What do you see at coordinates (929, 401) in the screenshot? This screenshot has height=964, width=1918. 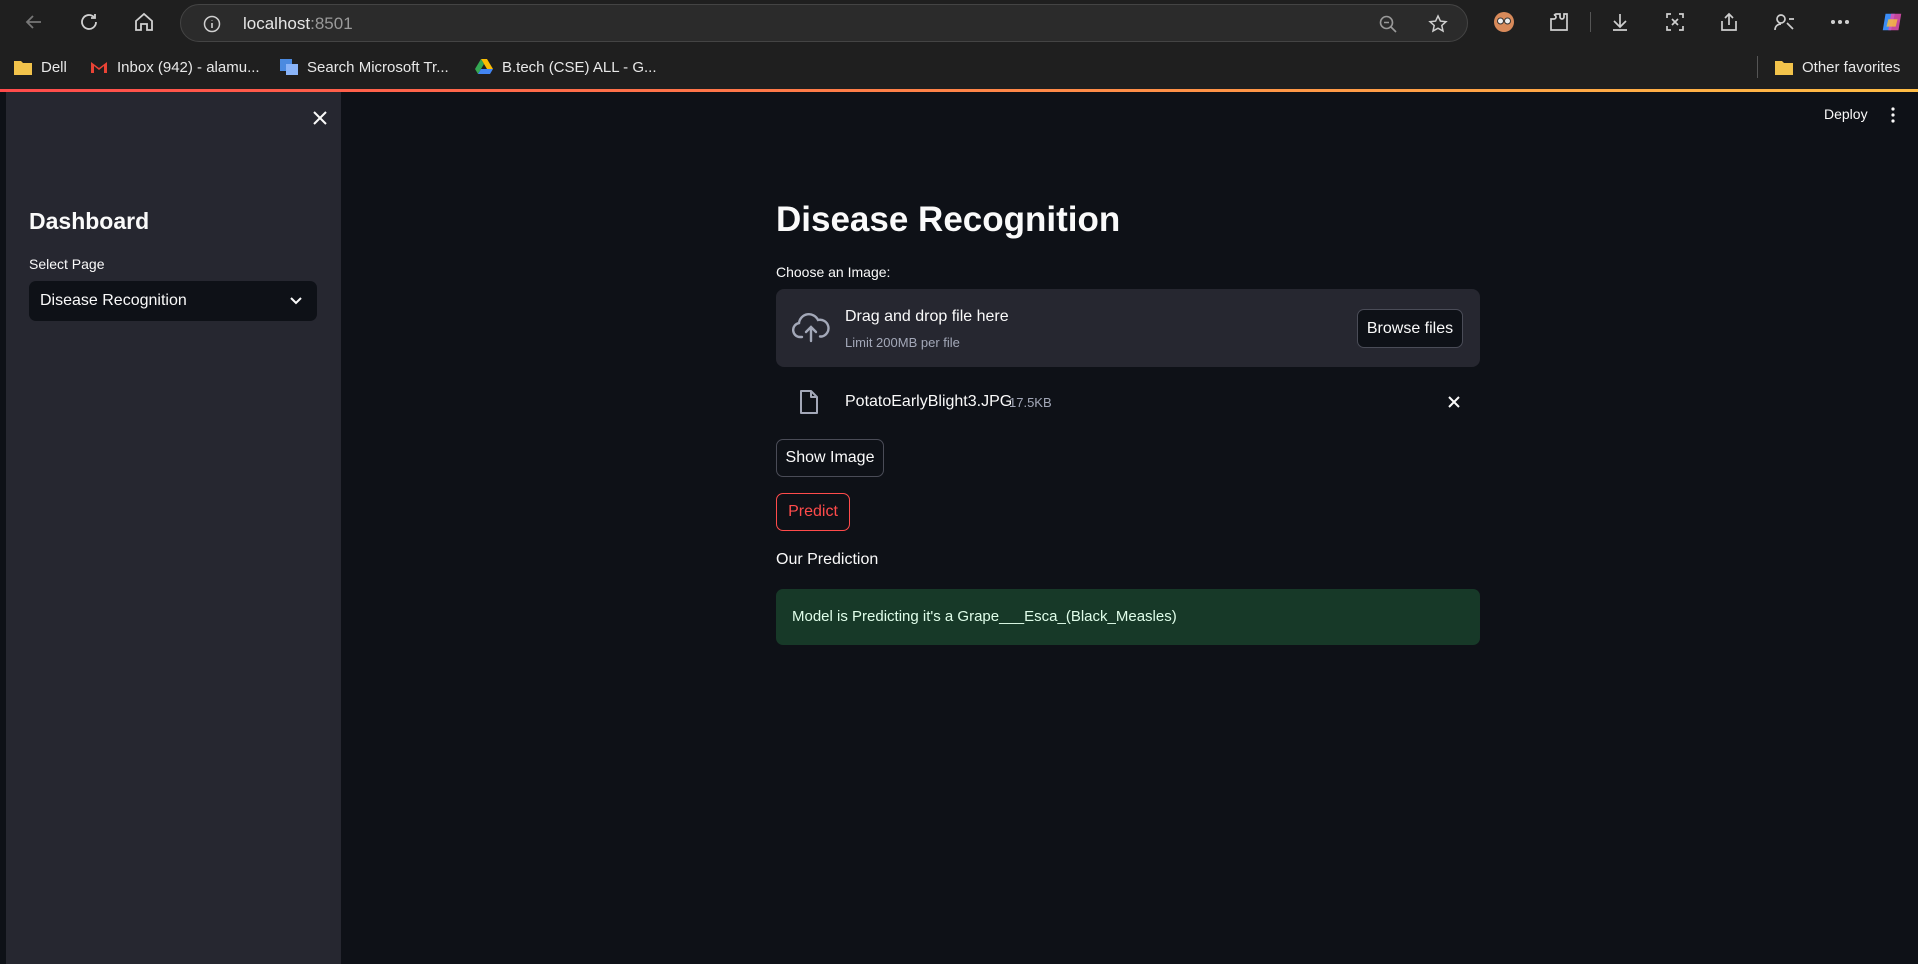 I see `file-name: PotatoEarlyBlight3.JPG` at bounding box center [929, 401].